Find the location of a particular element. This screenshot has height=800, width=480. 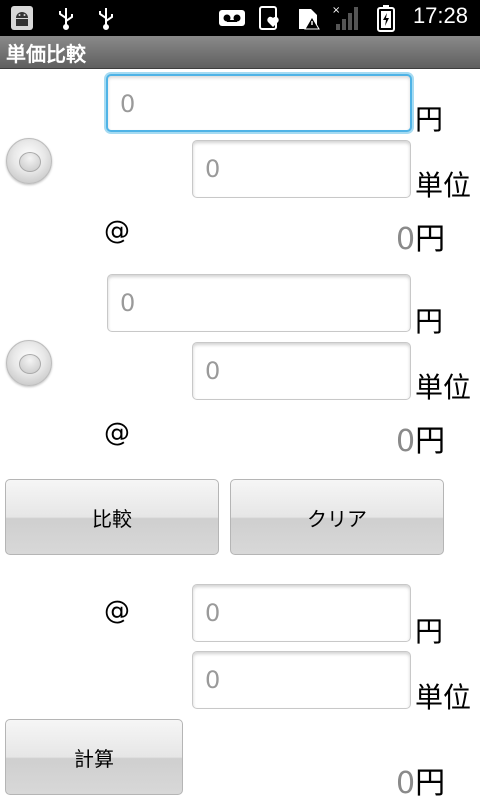

battery-icon is located at coordinates (386, 18).